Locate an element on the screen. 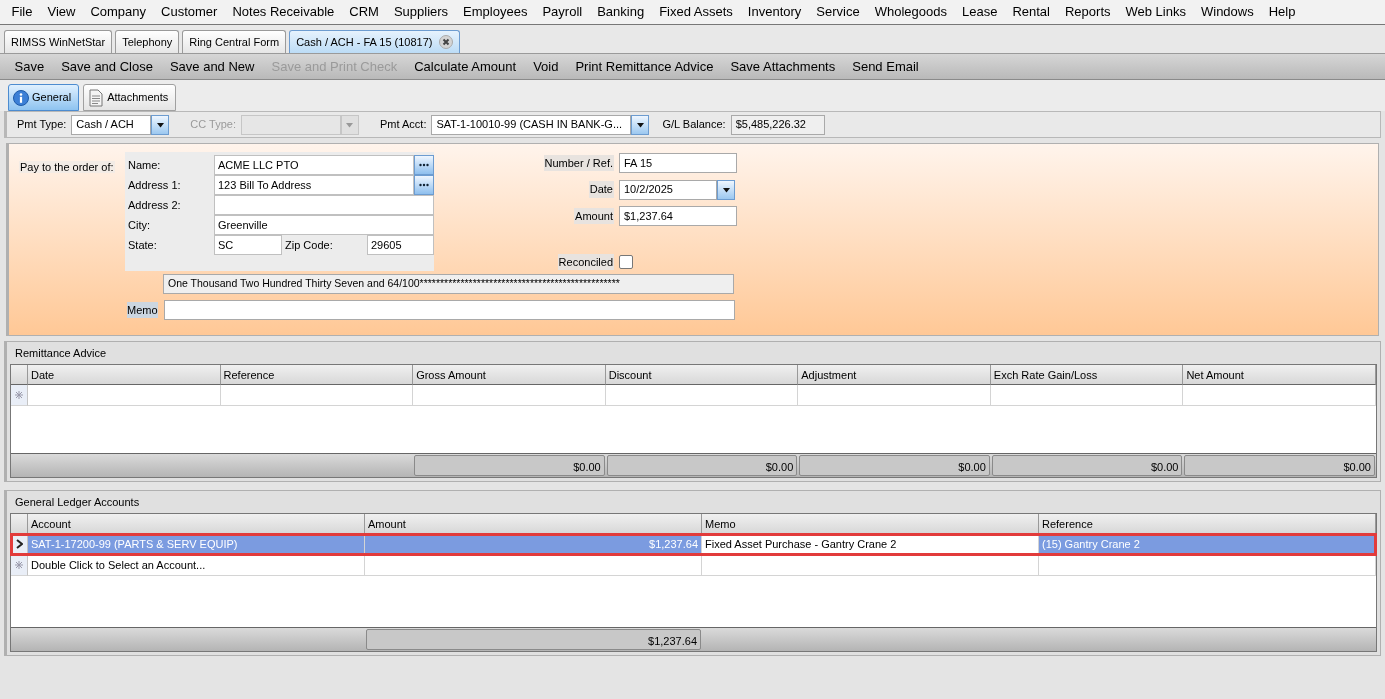  menu-item: Help is located at coordinates (1282, 12).